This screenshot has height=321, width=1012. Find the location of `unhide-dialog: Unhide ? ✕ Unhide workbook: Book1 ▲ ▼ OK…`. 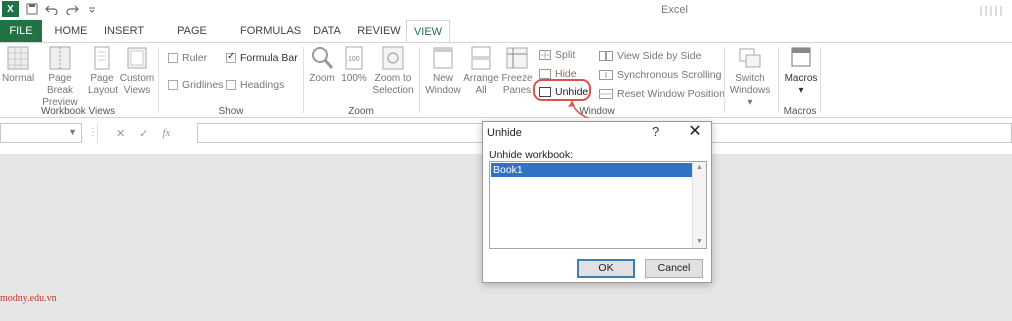

unhide-dialog: Unhide ? ✕ Unhide workbook: Book1 ▲ ▼ OK… is located at coordinates (597, 202).